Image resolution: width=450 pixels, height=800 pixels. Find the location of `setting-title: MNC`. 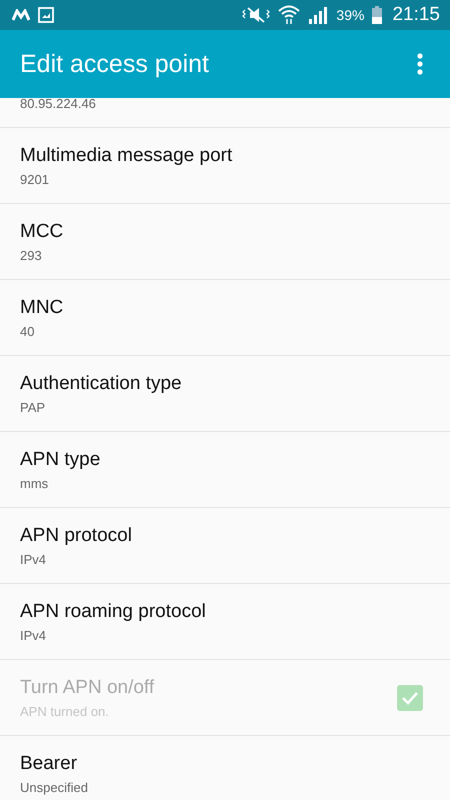

setting-title: MNC is located at coordinates (42, 307).